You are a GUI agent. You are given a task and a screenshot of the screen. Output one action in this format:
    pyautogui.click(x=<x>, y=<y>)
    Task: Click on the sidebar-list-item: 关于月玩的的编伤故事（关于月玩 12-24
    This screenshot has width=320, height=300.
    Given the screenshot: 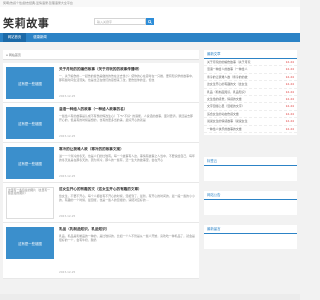 What is the action you would take?
    pyautogui.click(x=250, y=63)
    